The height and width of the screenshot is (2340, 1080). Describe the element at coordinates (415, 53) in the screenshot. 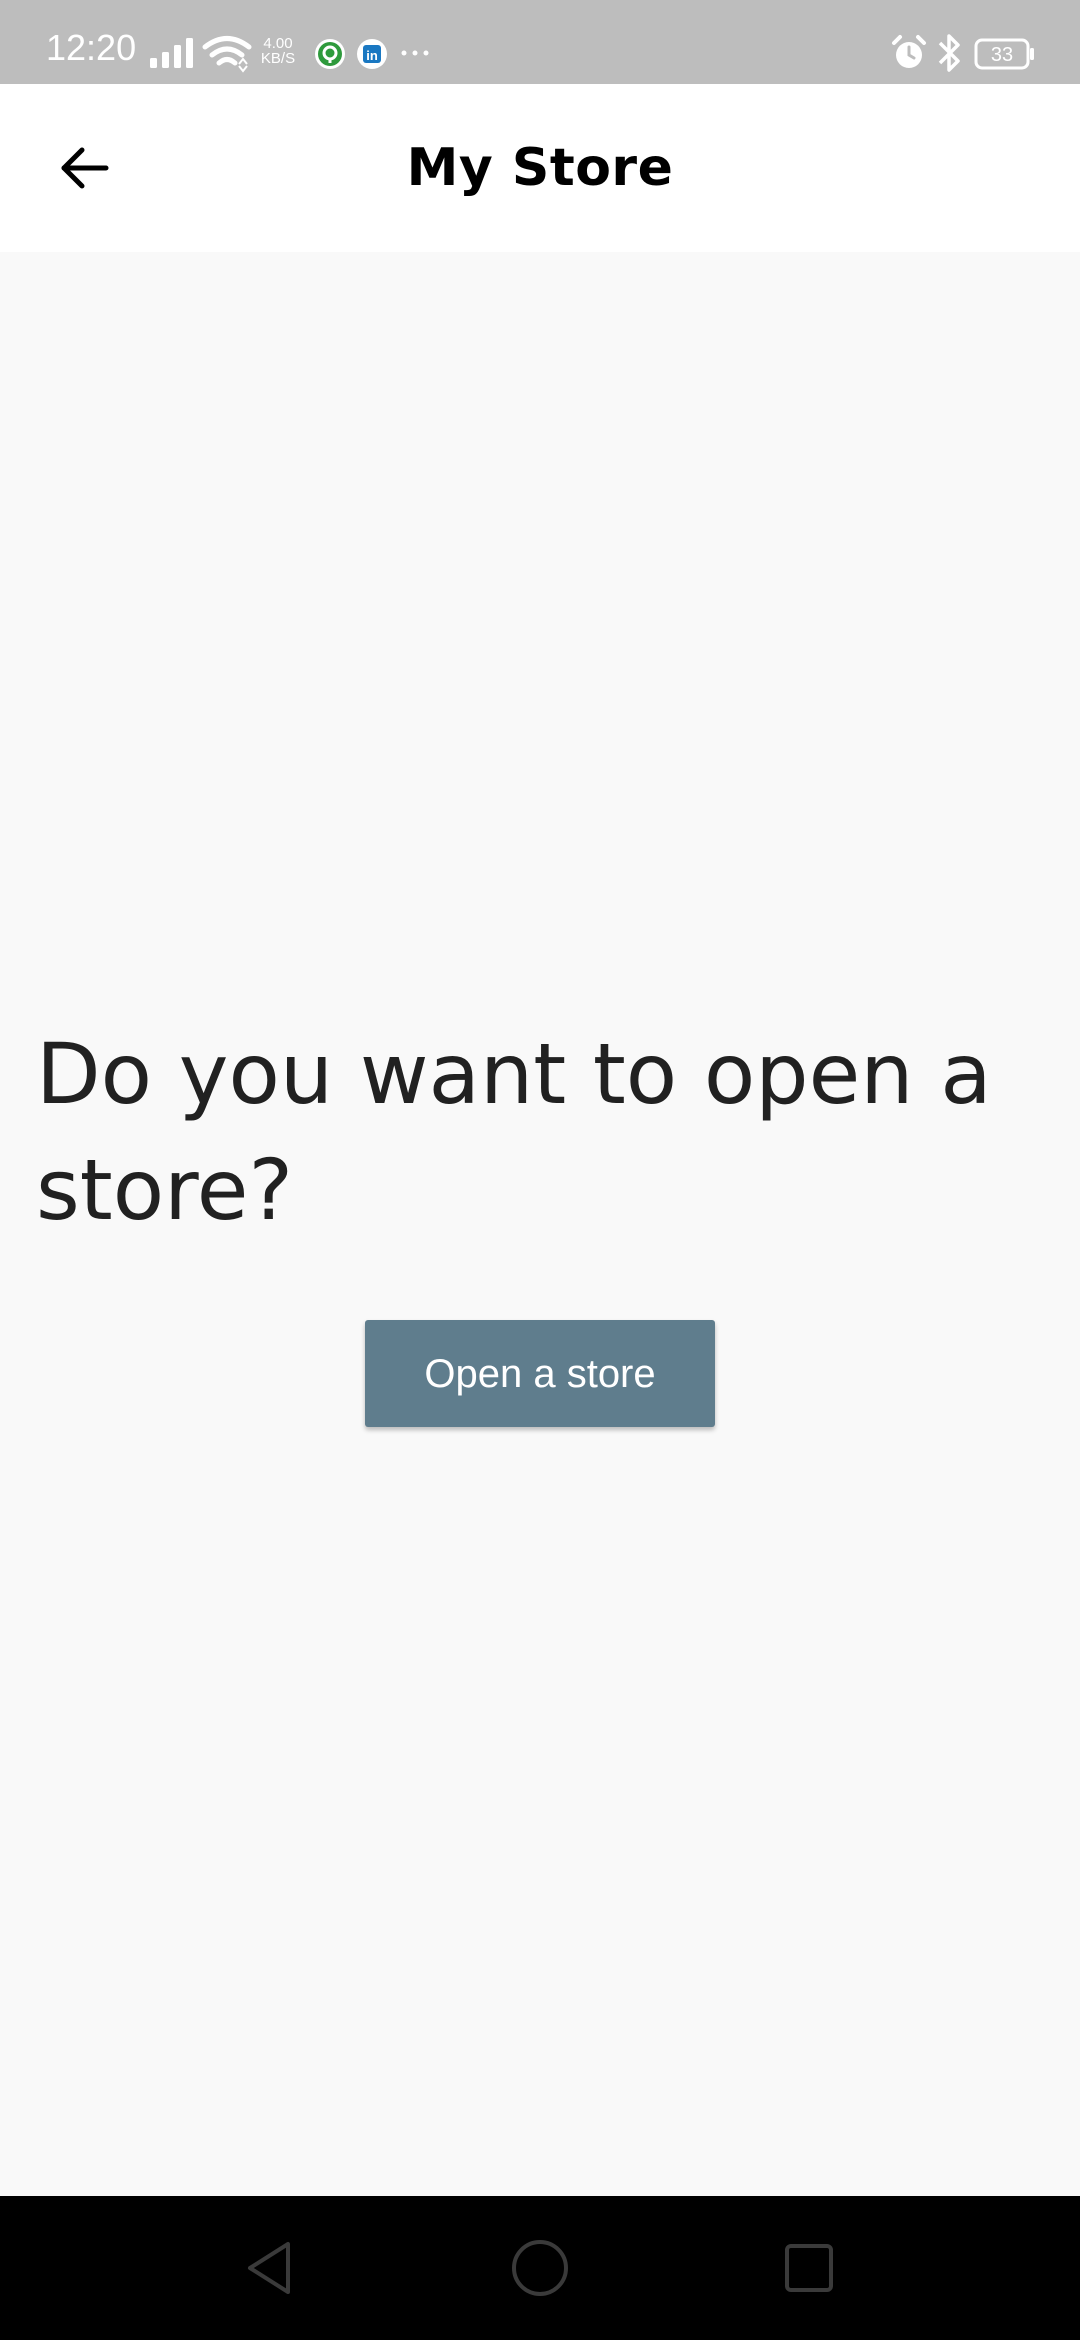

I see `more-icon` at that location.